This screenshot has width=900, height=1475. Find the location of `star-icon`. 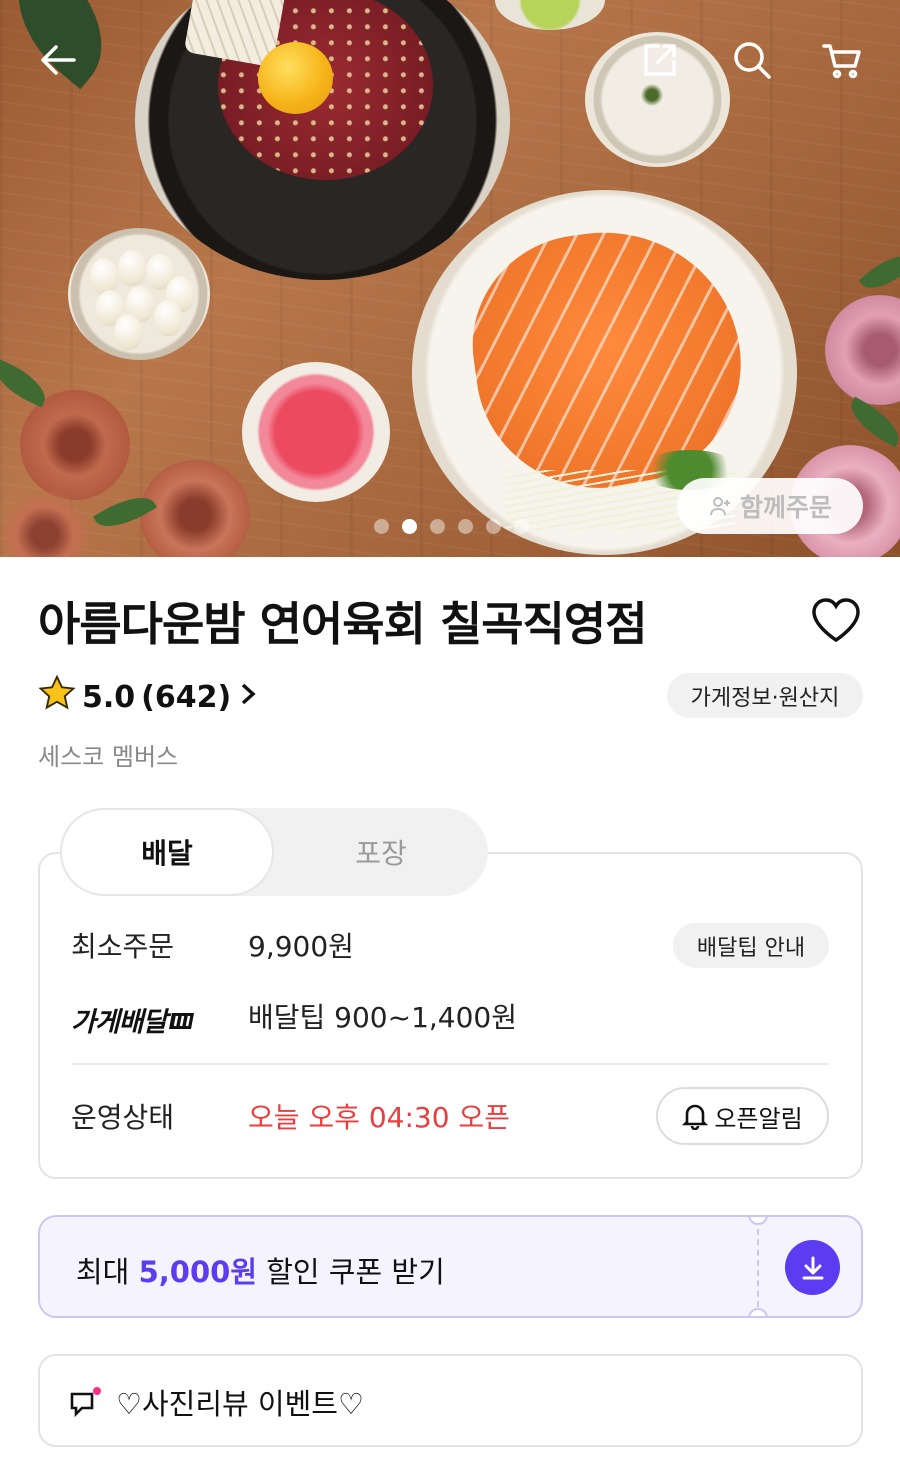

star-icon is located at coordinates (57, 697).